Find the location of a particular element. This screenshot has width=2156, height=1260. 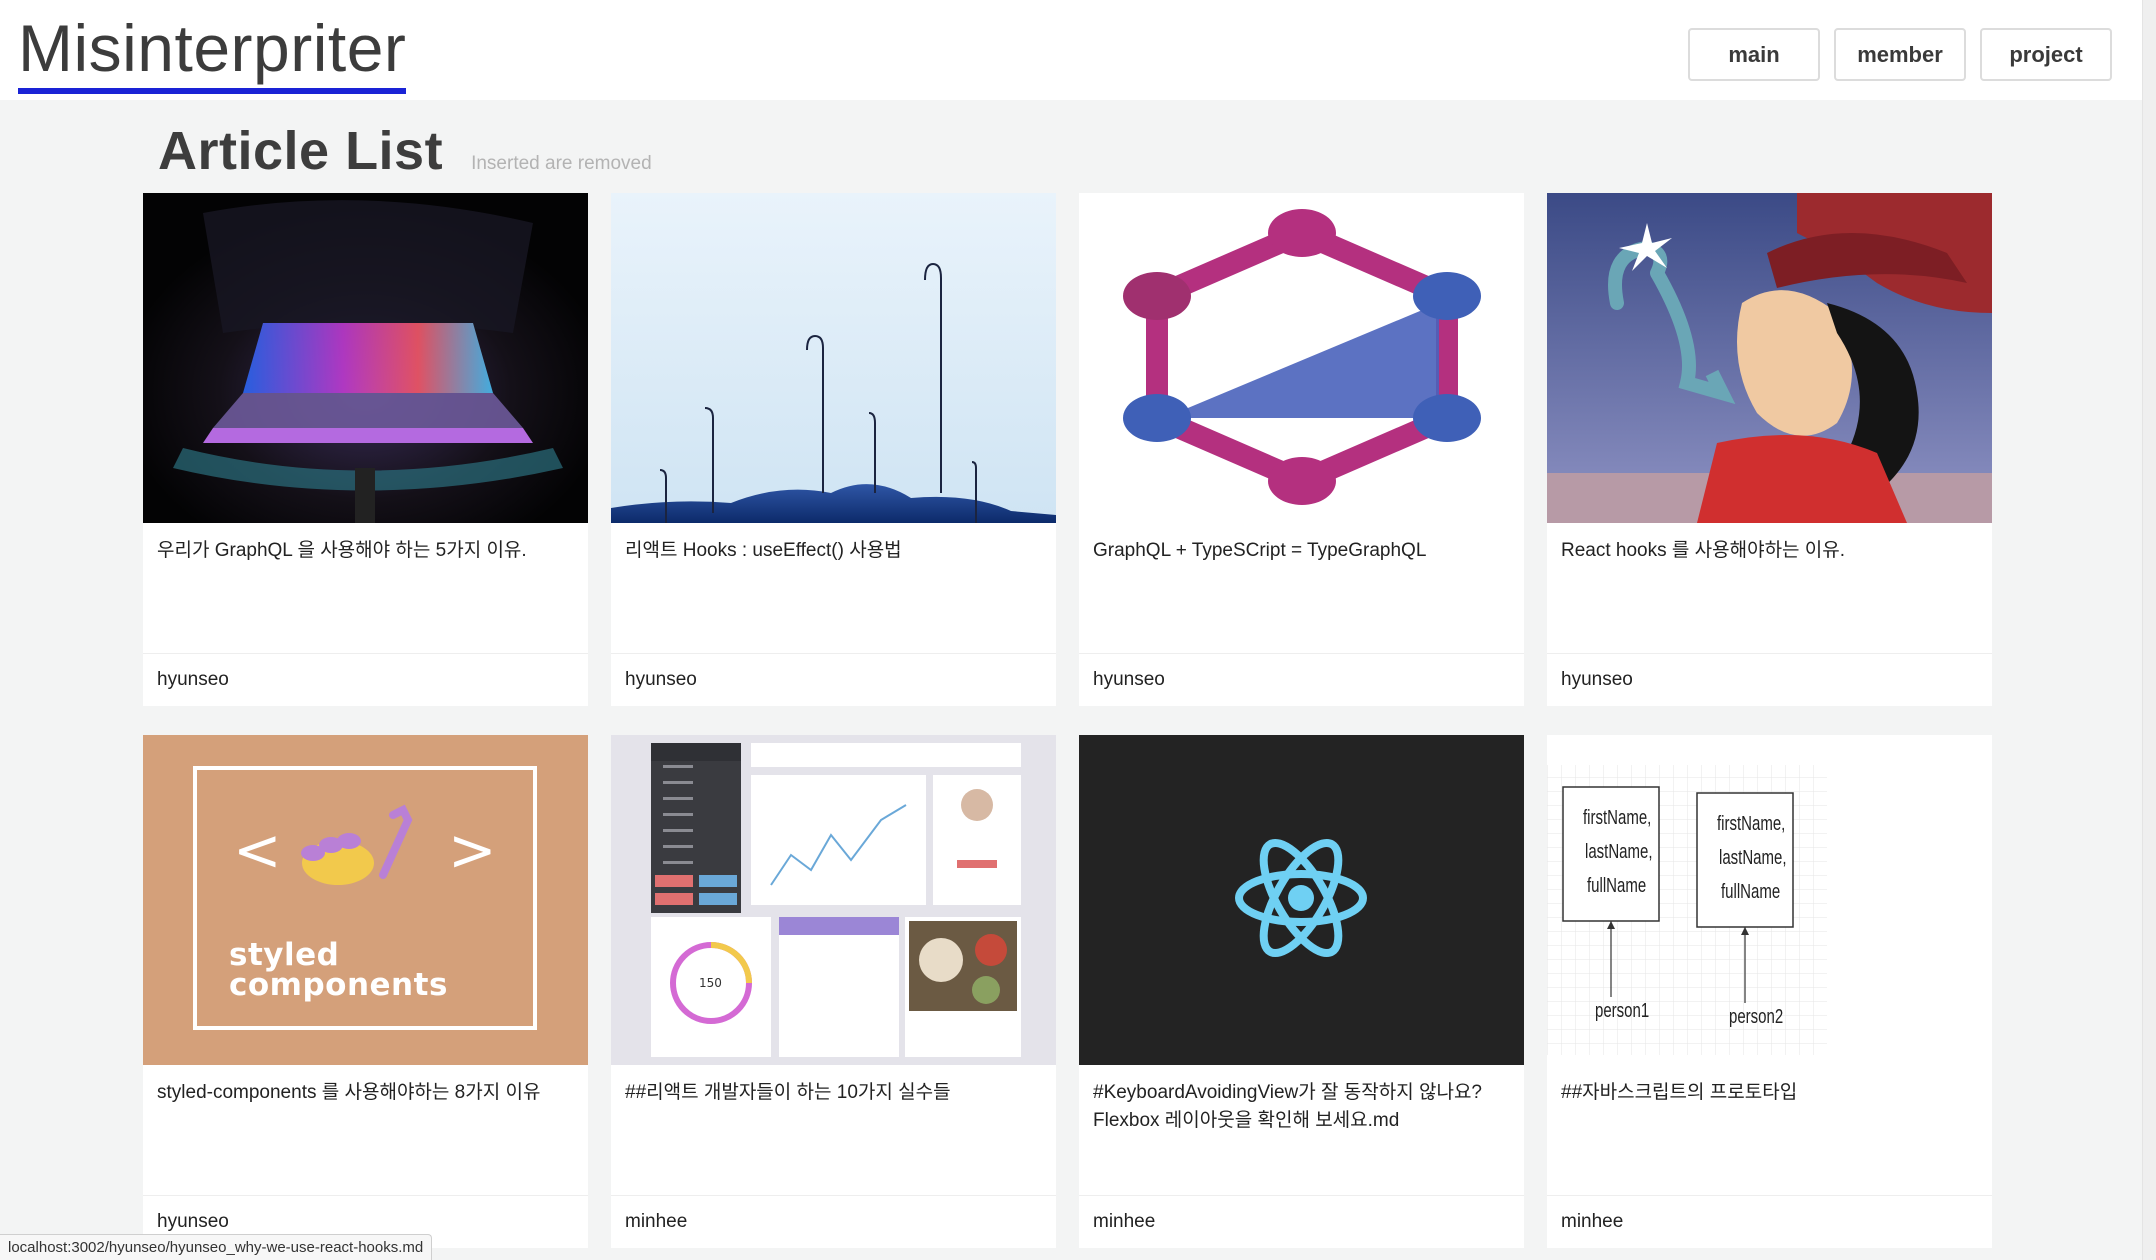

site-logo: Misinterpriter is located at coordinates (212, 51).